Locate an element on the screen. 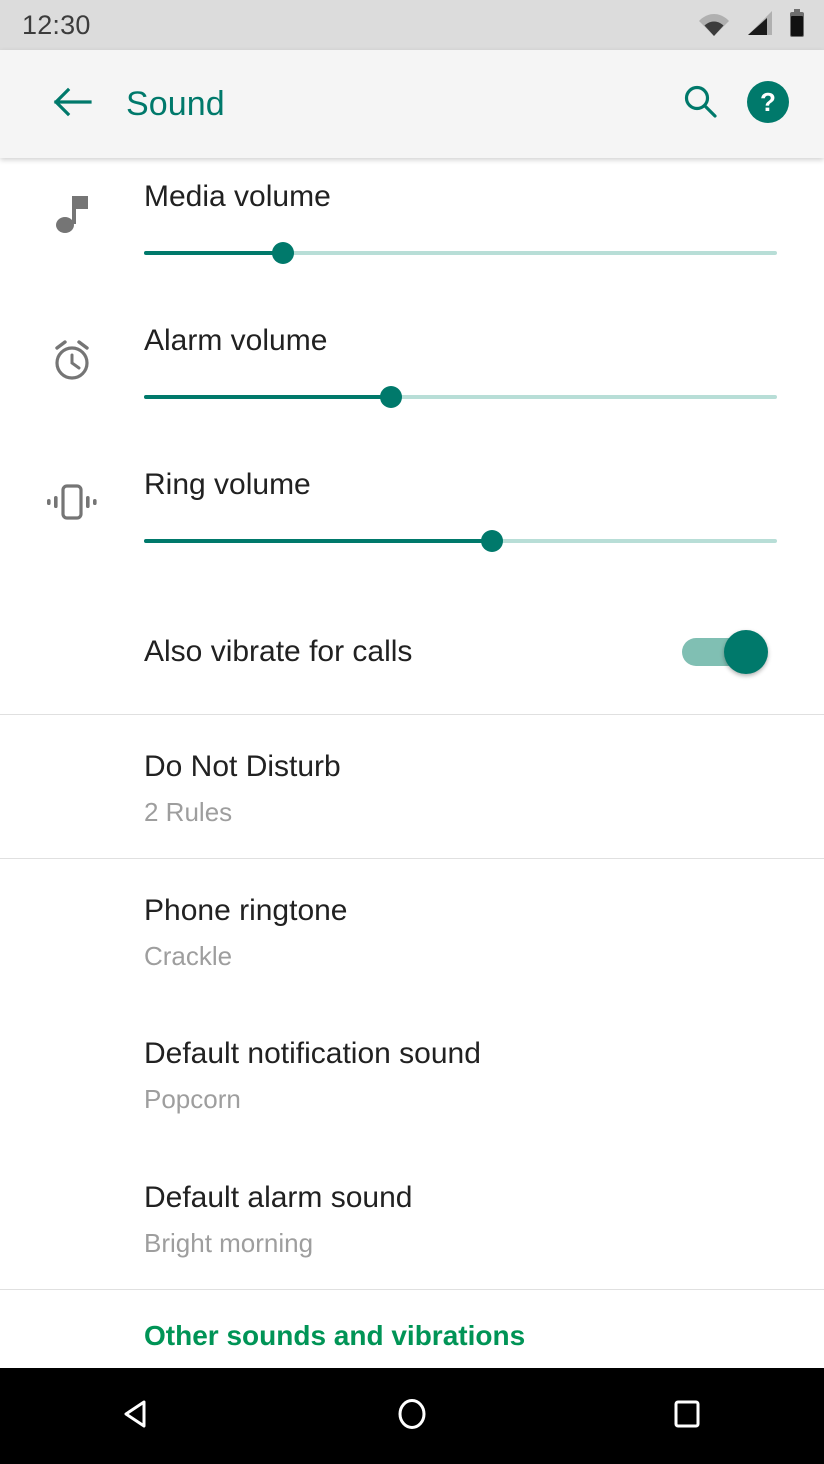  media-volume-label: Media volume is located at coordinates (237, 196).